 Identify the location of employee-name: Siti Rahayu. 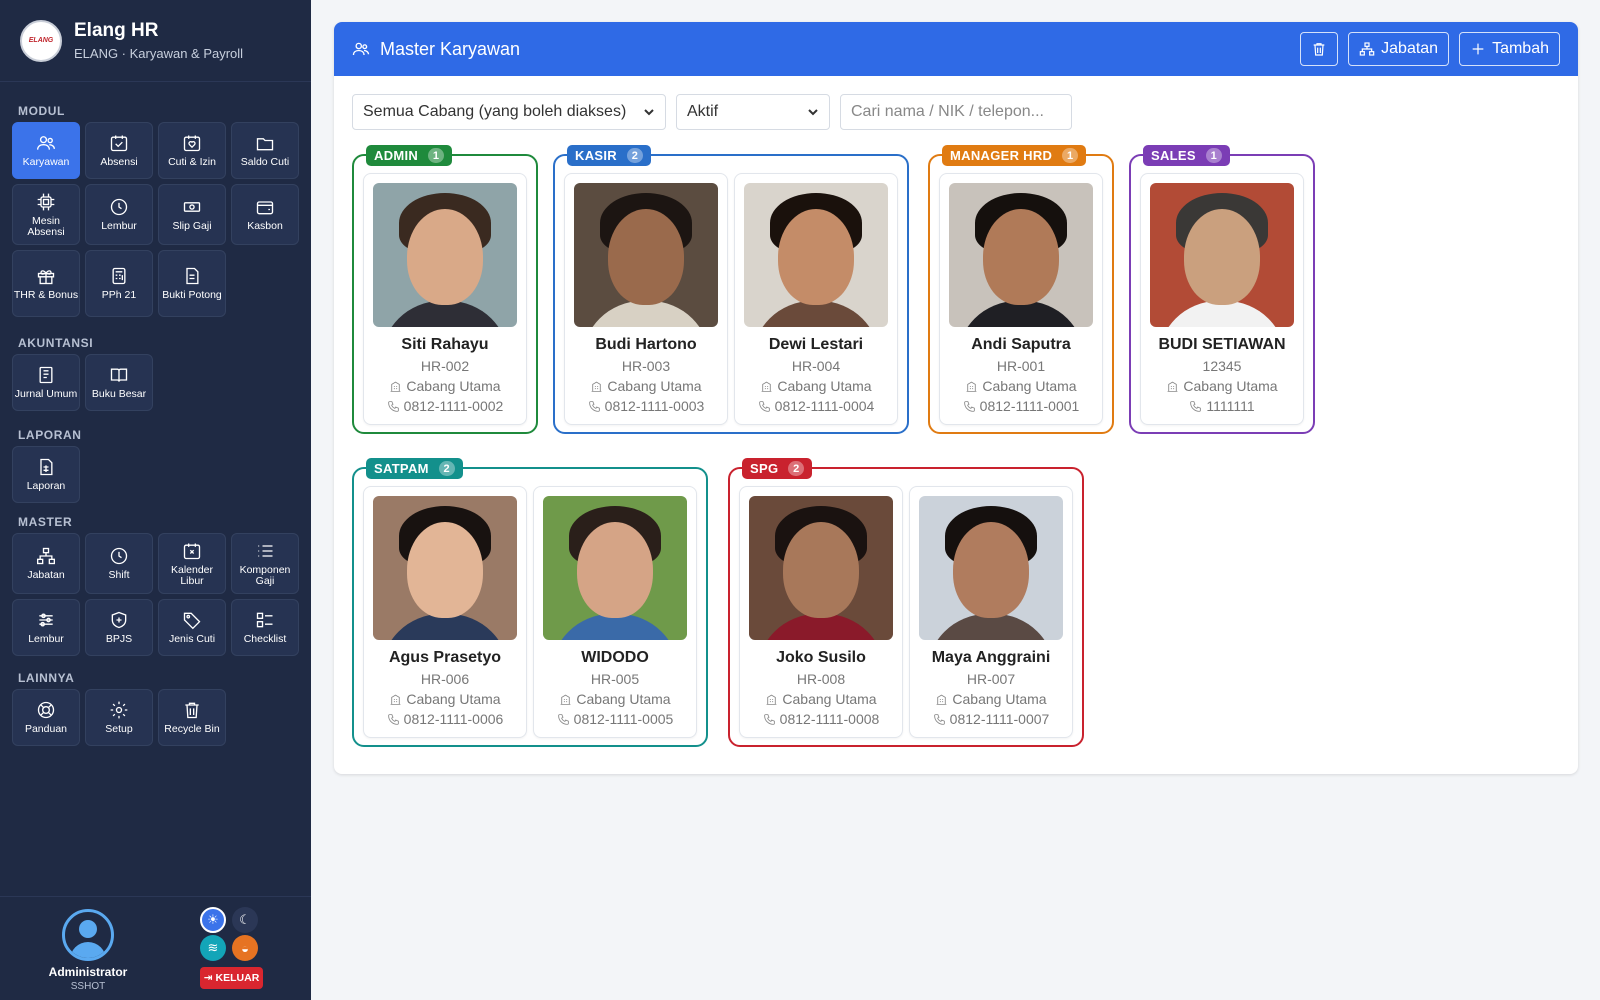
(445, 344).